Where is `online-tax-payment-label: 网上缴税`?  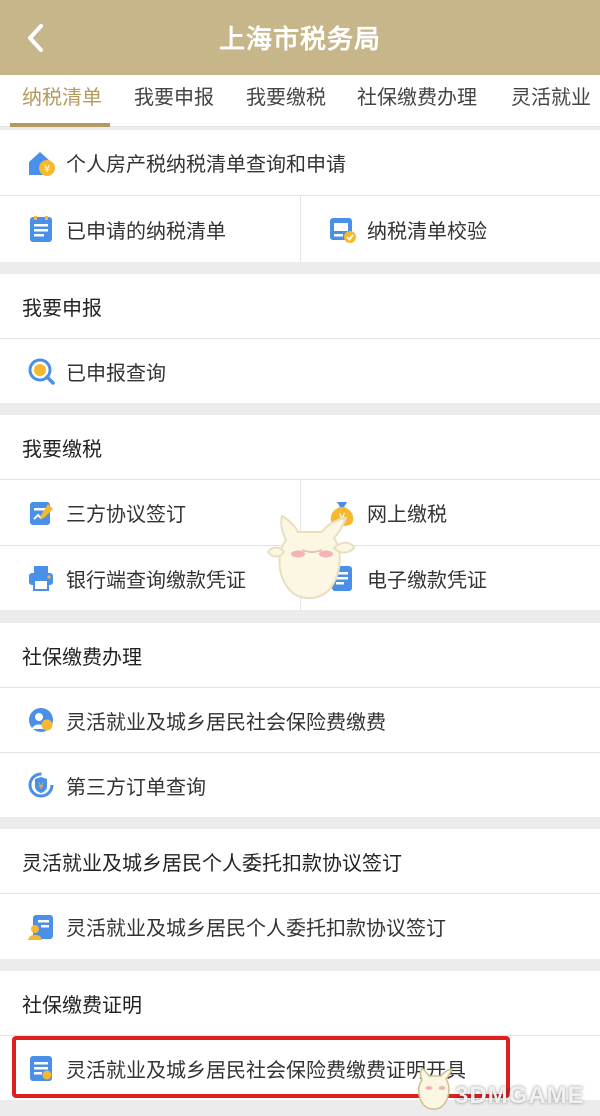
online-tax-payment-label: 网上缴税 is located at coordinates (407, 515).